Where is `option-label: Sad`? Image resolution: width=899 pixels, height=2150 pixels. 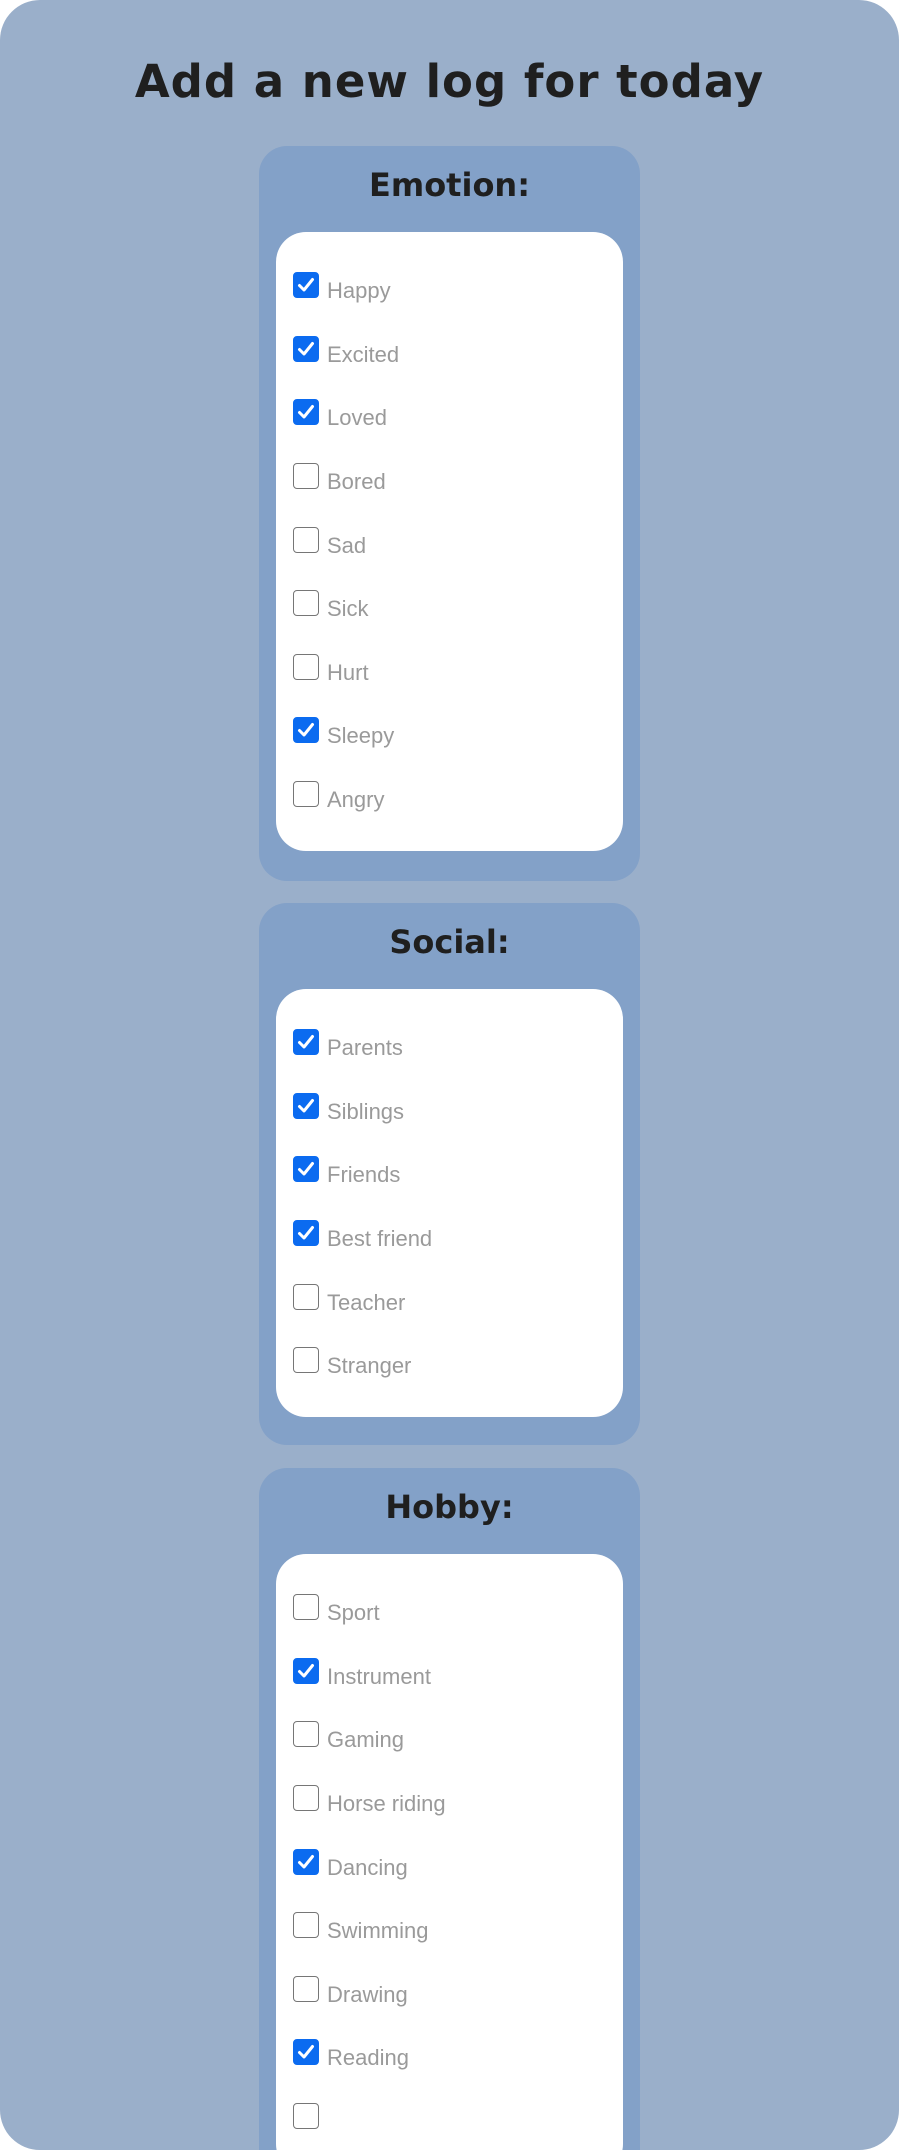 option-label: Sad is located at coordinates (347, 545).